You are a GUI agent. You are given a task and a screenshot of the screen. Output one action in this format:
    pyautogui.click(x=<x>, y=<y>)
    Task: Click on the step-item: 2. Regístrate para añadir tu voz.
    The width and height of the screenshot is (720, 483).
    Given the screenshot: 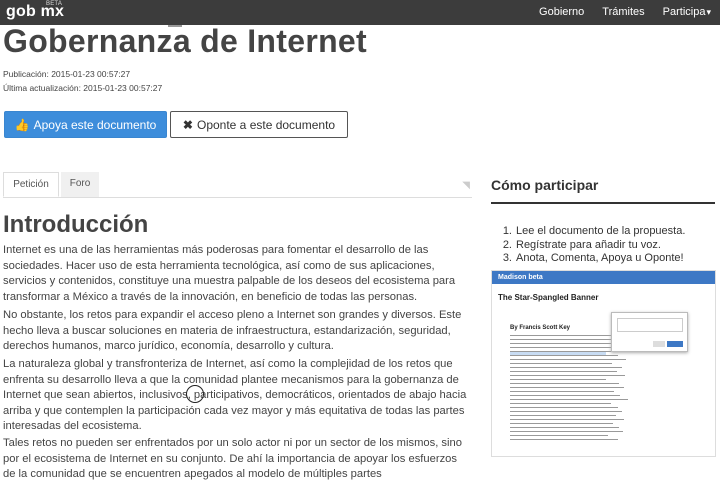 What is the action you would take?
    pyautogui.click(x=581, y=244)
    